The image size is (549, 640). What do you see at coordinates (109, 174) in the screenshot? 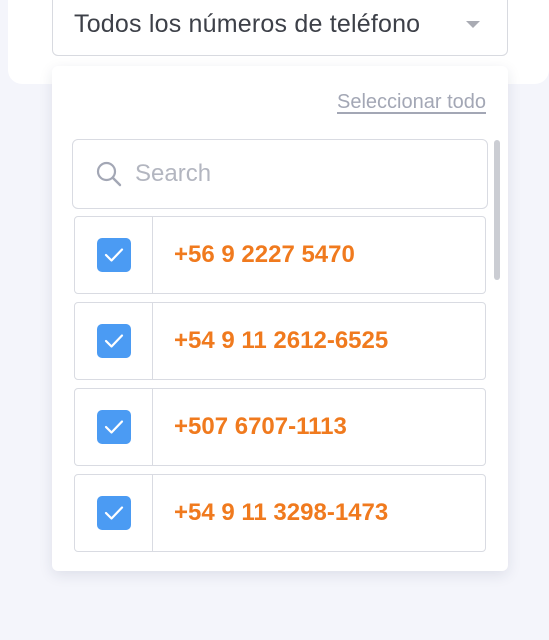
I see `search-icon` at bounding box center [109, 174].